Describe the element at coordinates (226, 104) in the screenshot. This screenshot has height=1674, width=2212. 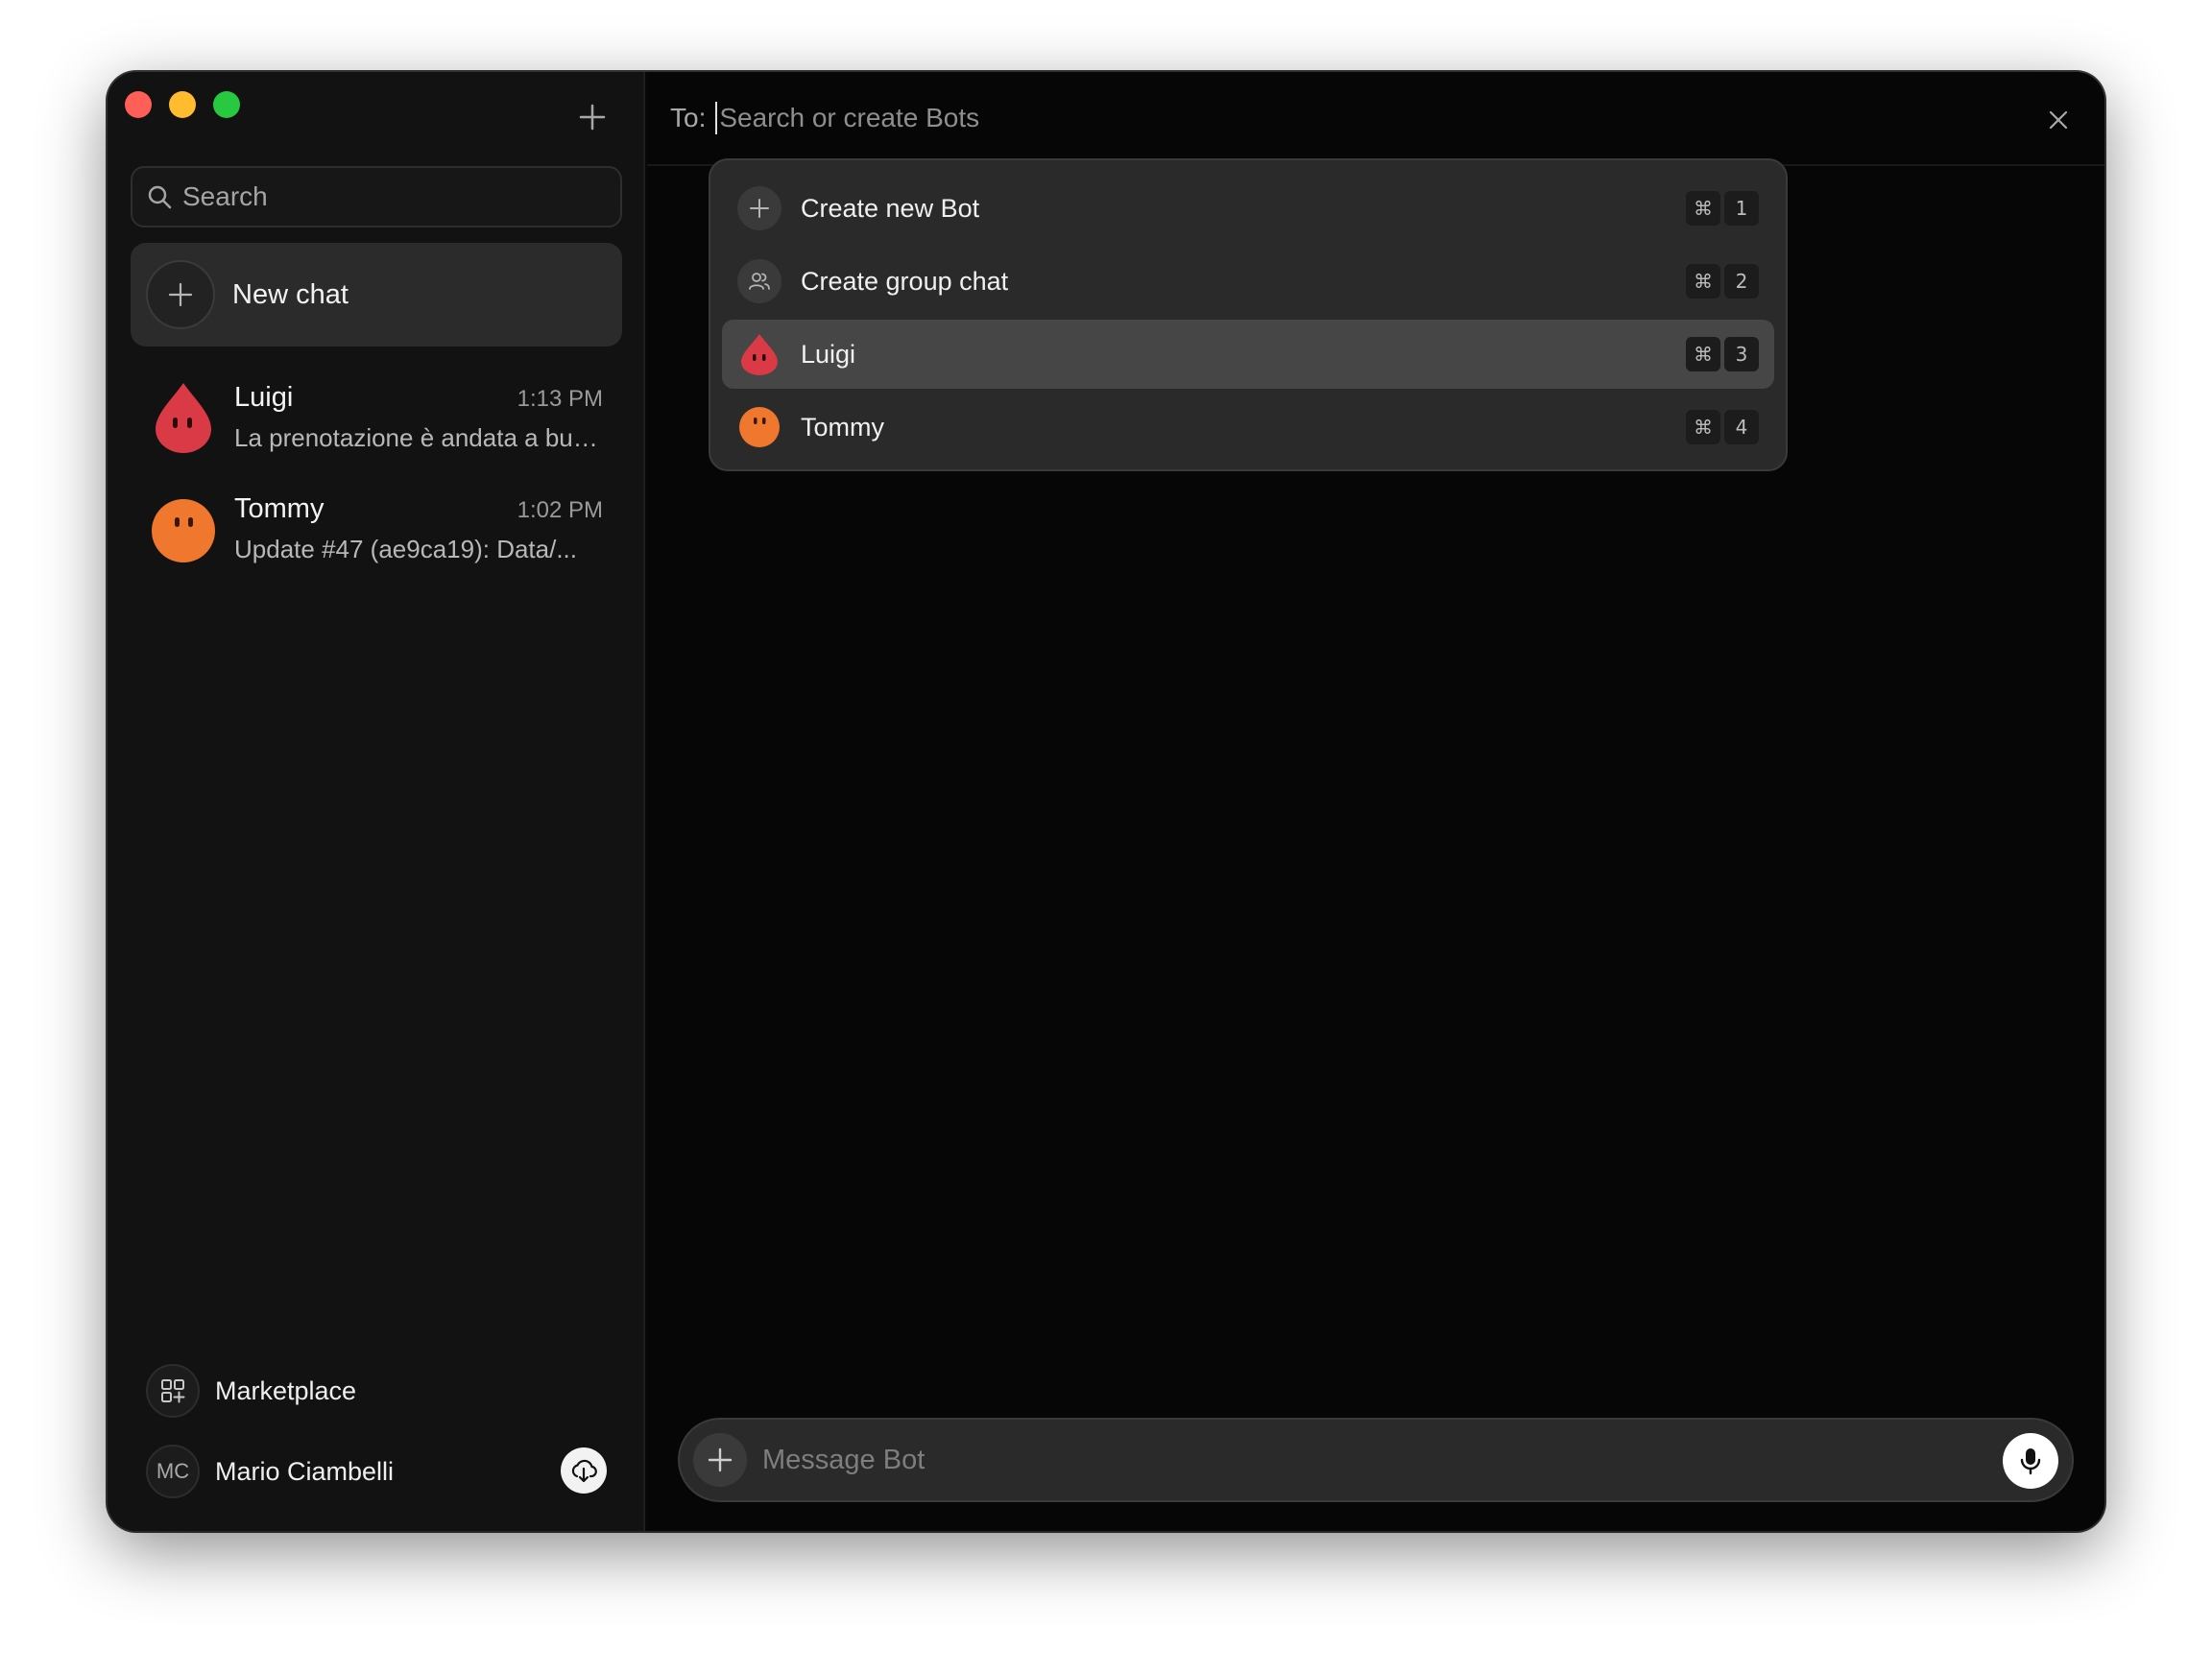
I see `maximize-window-button` at that location.